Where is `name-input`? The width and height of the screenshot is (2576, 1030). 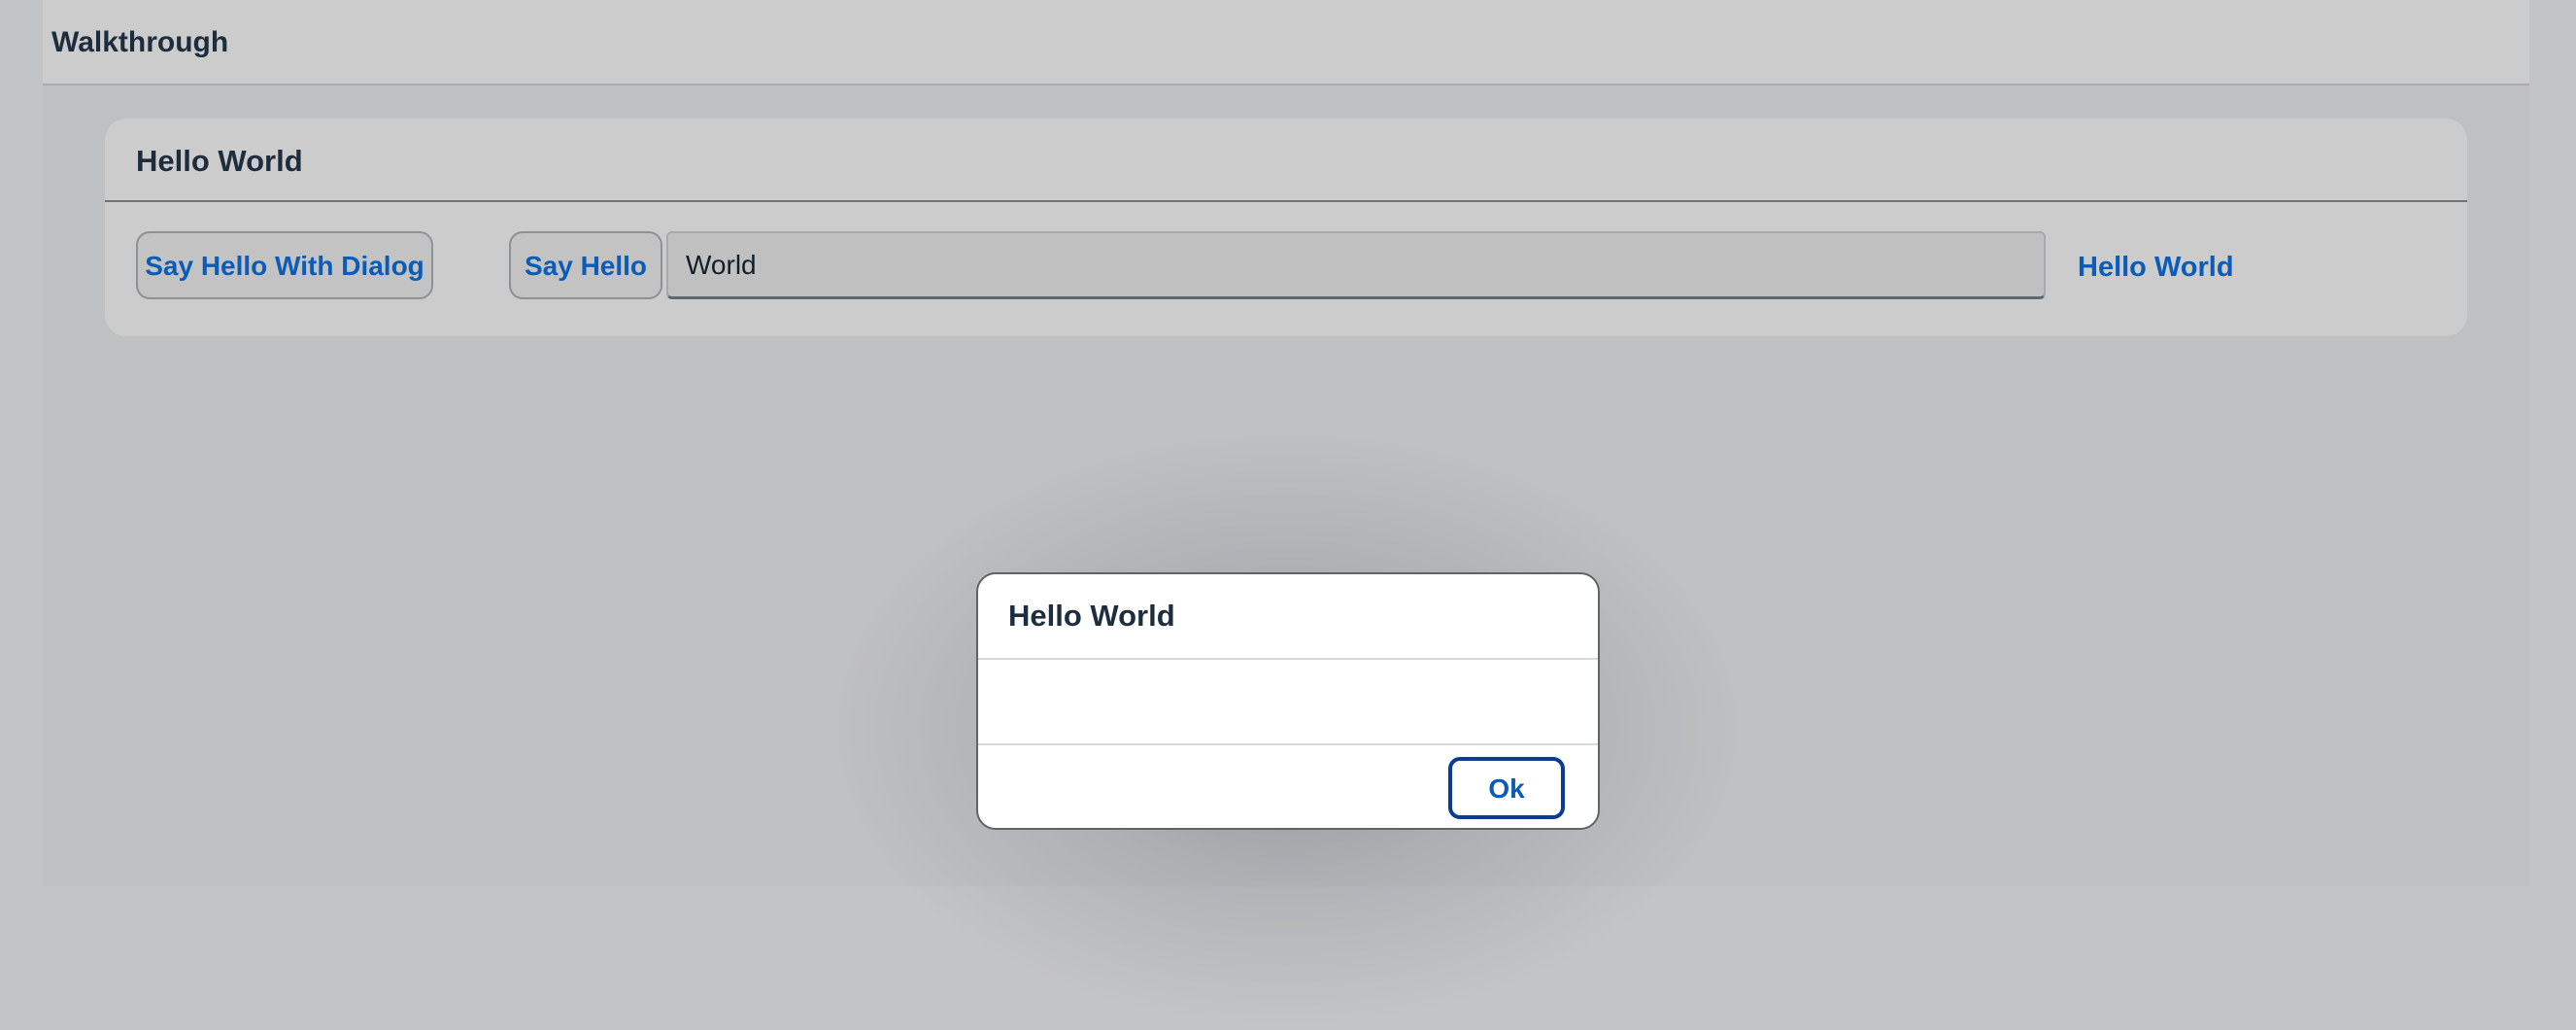
name-input is located at coordinates (1356, 264).